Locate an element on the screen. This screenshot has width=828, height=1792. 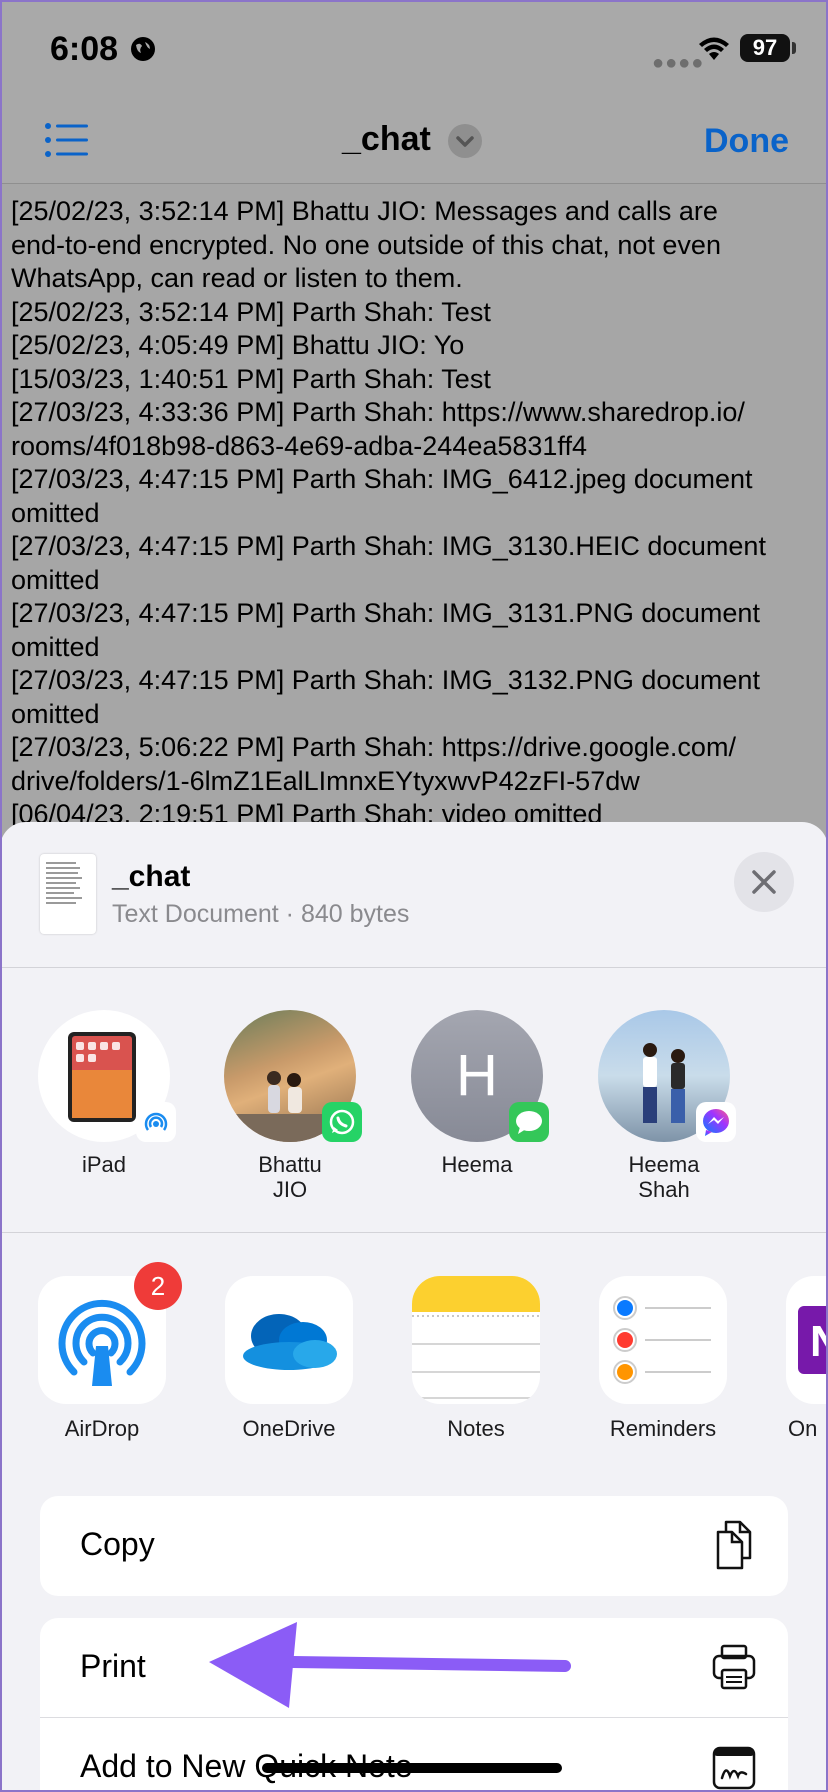
action-group-copy: Copy is located at coordinates (414, 1546).